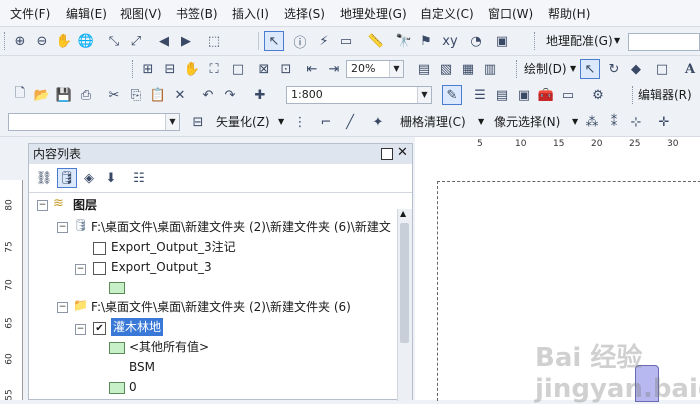 The width and height of the screenshot is (700, 404). What do you see at coordinates (468, 69) in the screenshot?
I see `change-layout-icon: ▦` at bounding box center [468, 69].